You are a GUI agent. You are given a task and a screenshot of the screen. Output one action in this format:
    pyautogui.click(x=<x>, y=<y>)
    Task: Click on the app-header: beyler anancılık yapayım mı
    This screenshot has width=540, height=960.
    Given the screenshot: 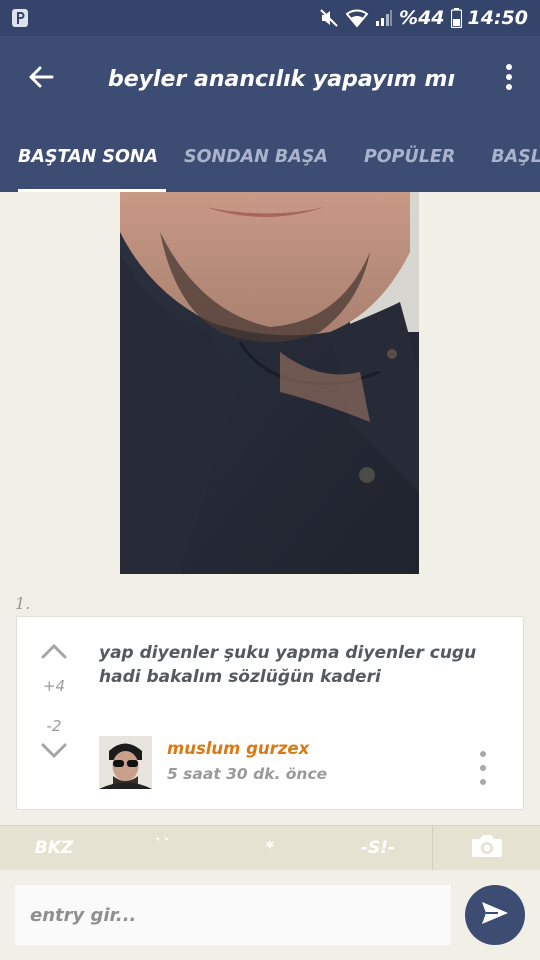 What is the action you would take?
    pyautogui.click(x=270, y=79)
    